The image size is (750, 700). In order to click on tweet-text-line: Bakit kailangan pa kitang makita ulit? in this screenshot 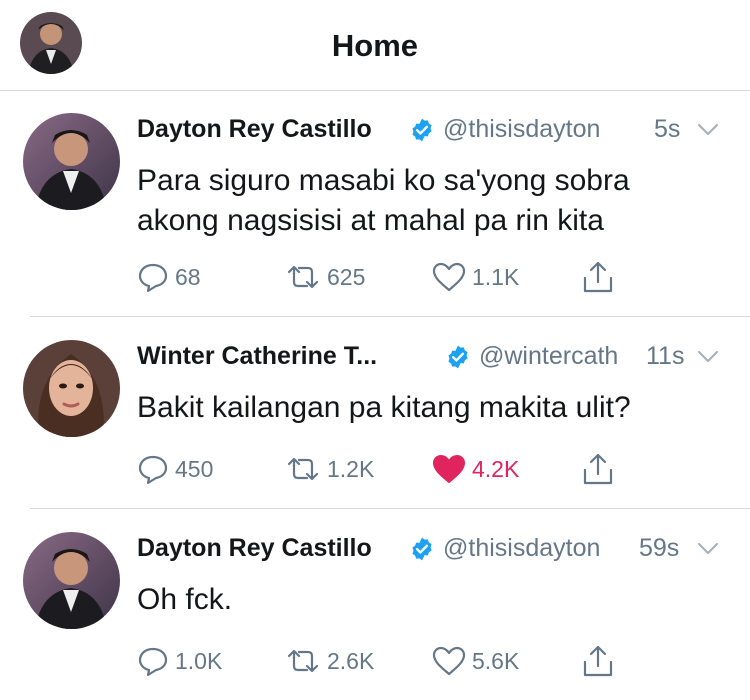, I will do `click(384, 407)`.